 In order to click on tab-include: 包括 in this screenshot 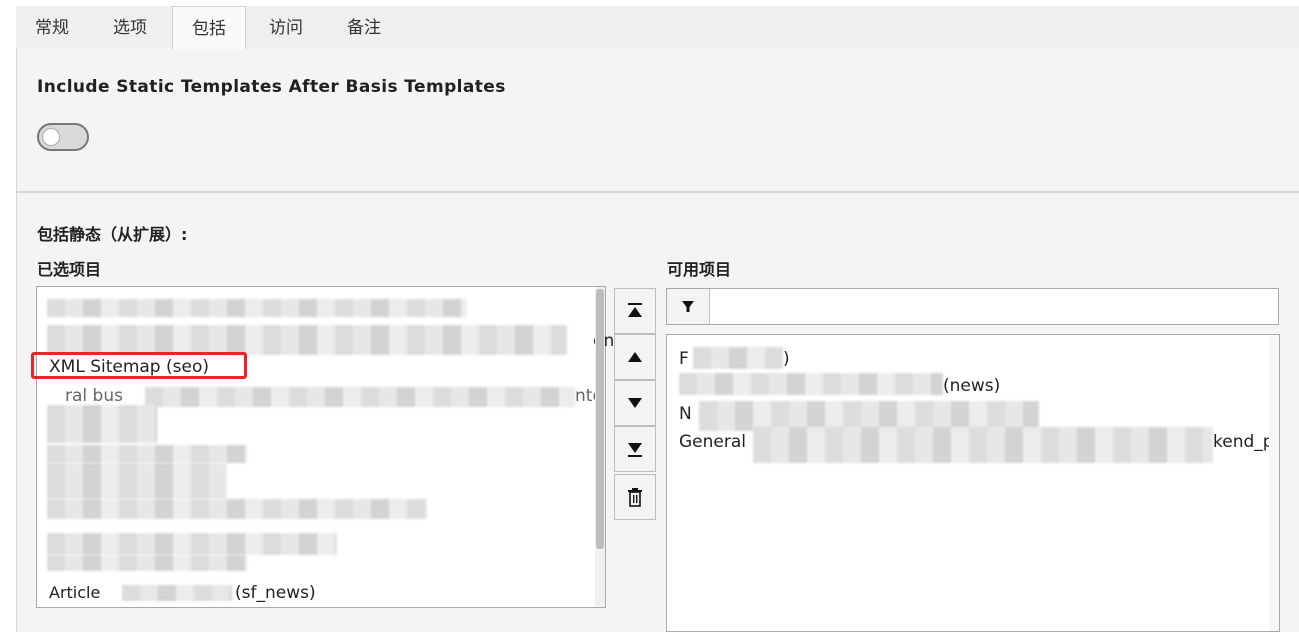, I will do `click(209, 28)`.